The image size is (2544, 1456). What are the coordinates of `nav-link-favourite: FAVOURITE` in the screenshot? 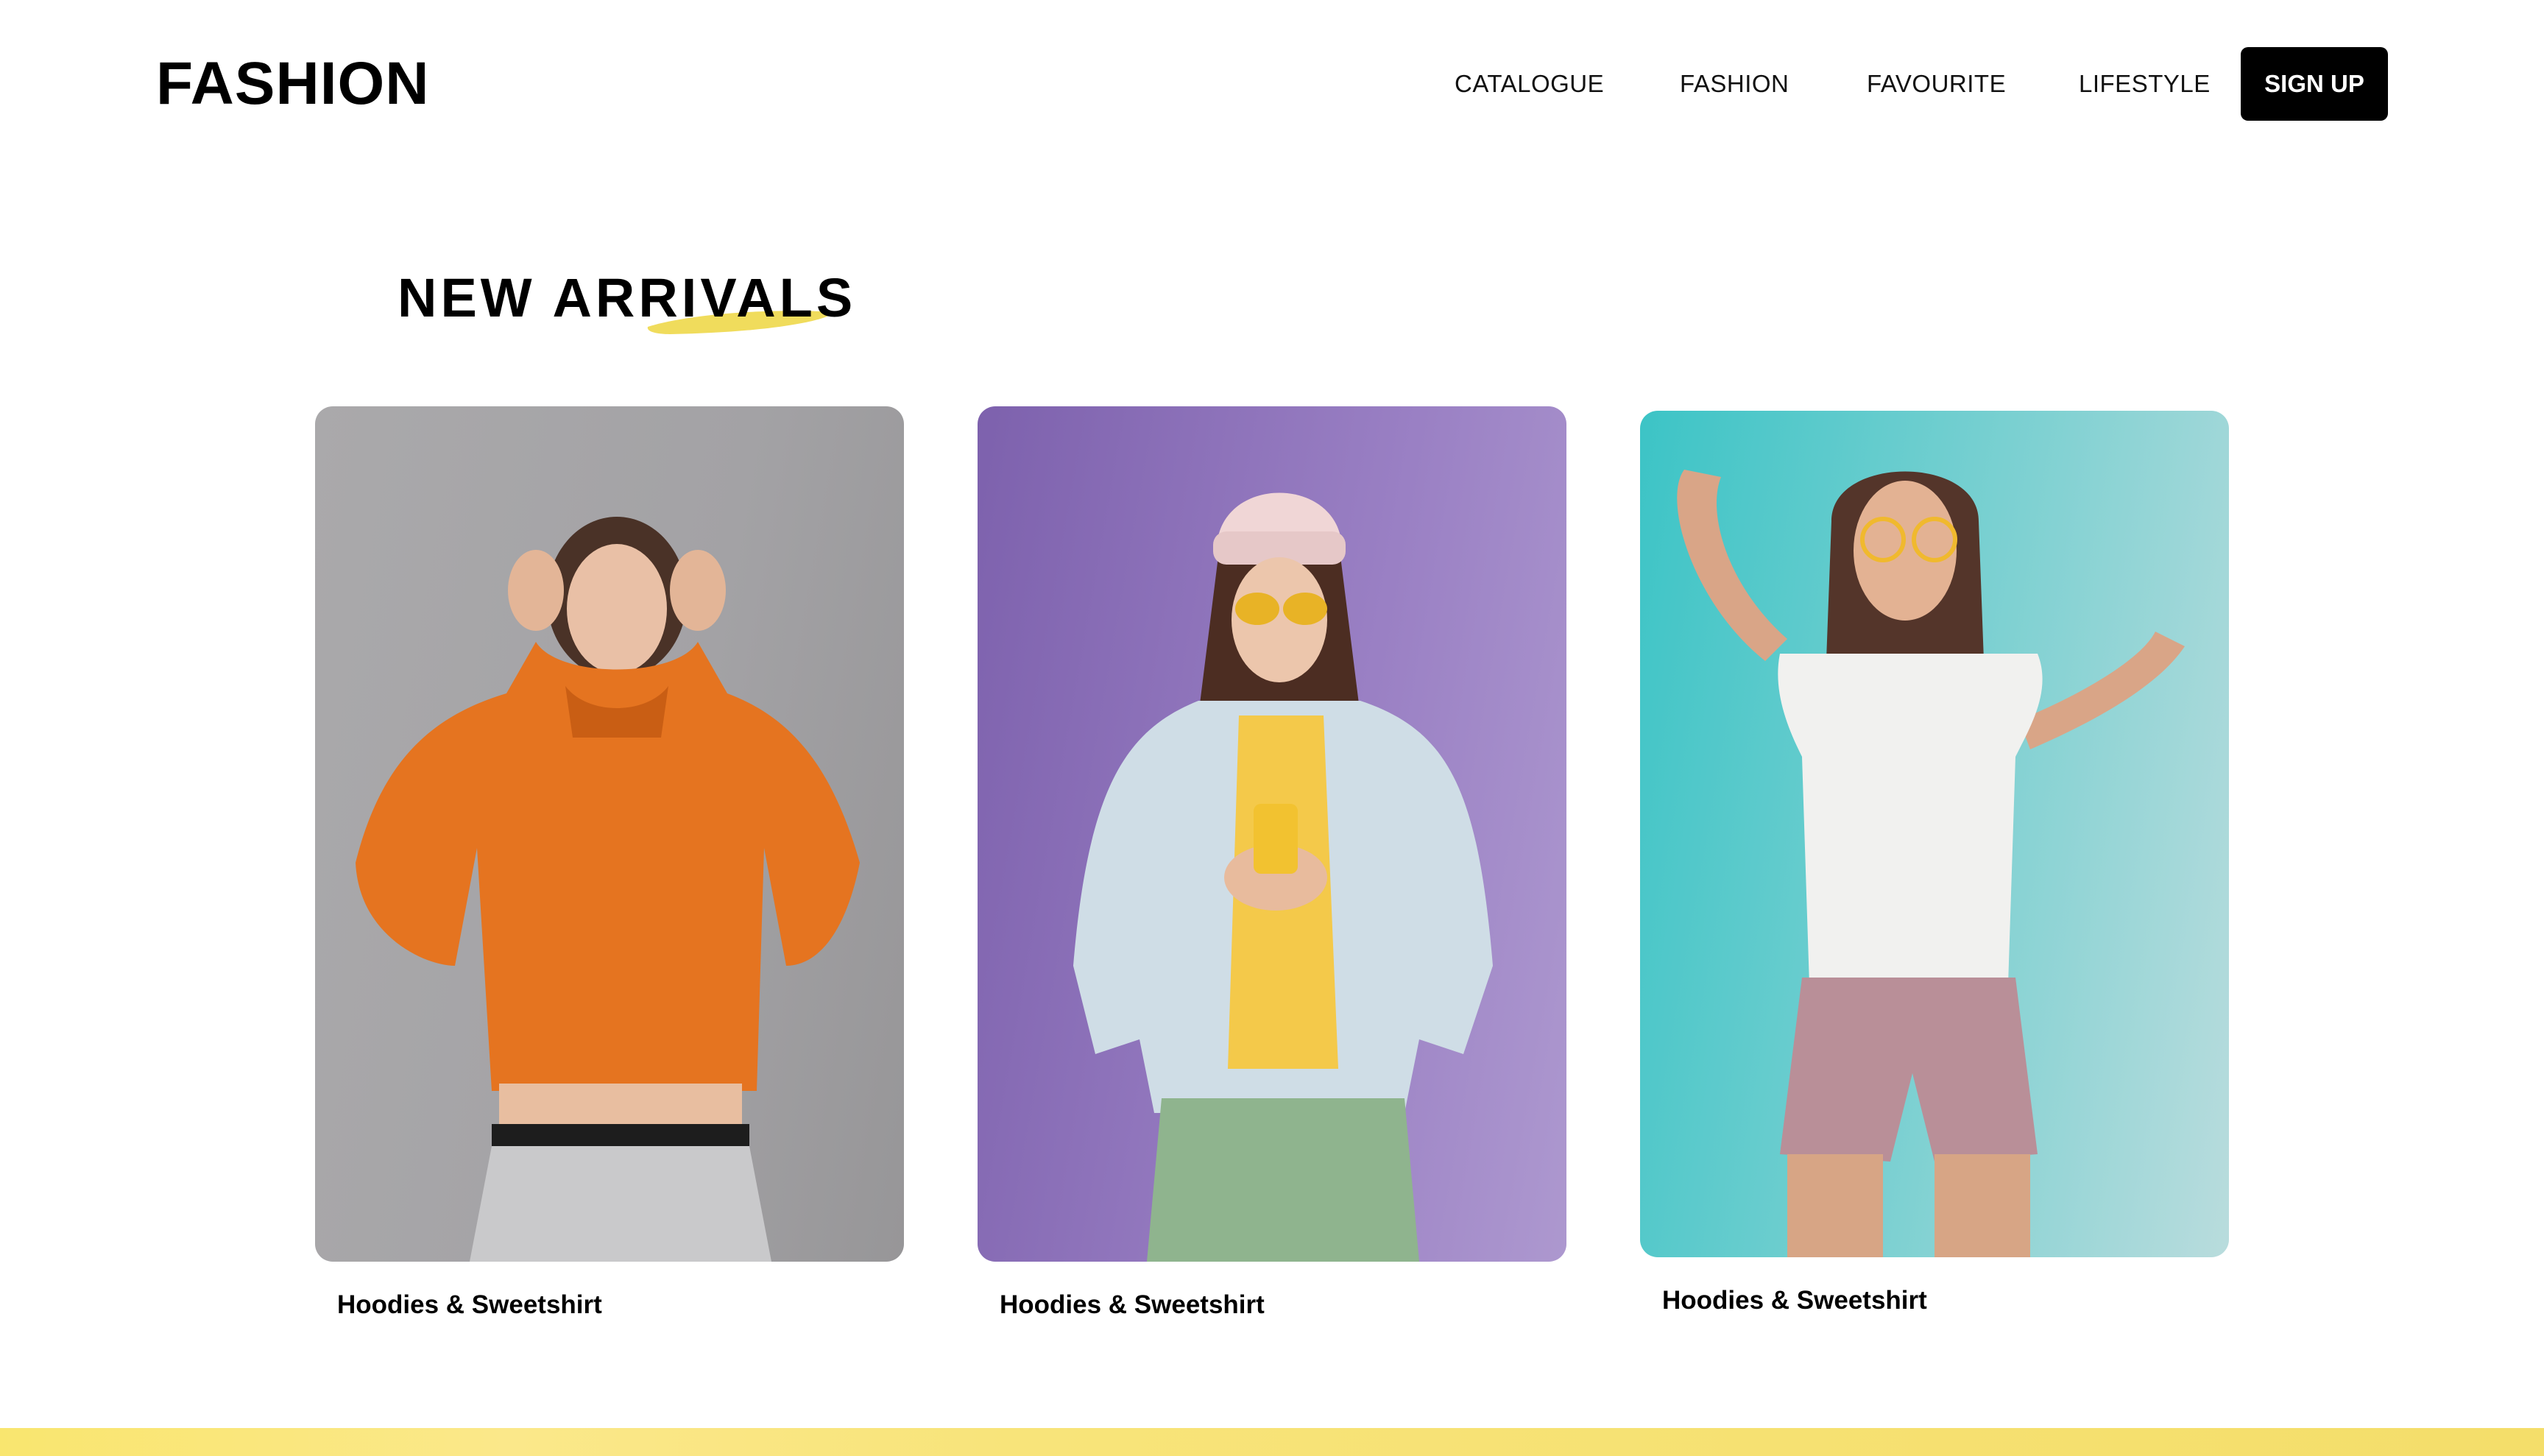 It's located at (1937, 84).